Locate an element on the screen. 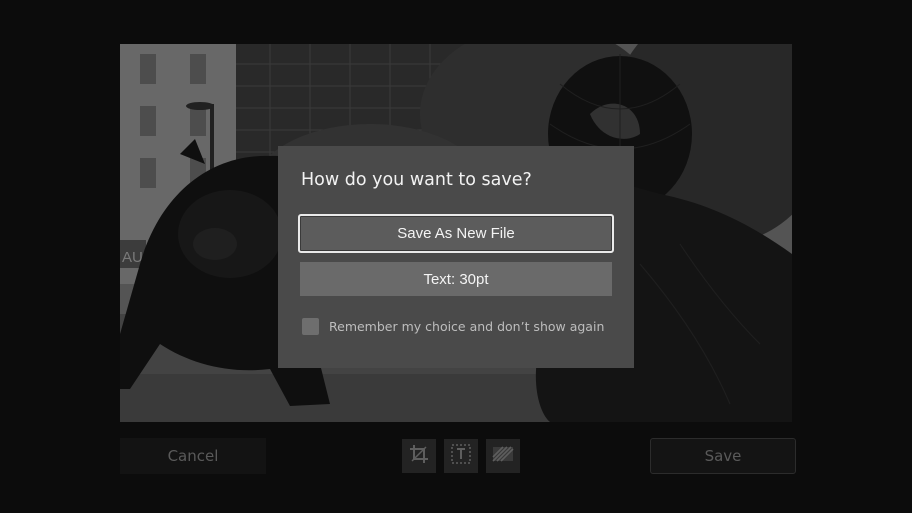  text-frame-icon is located at coordinates (461, 456).